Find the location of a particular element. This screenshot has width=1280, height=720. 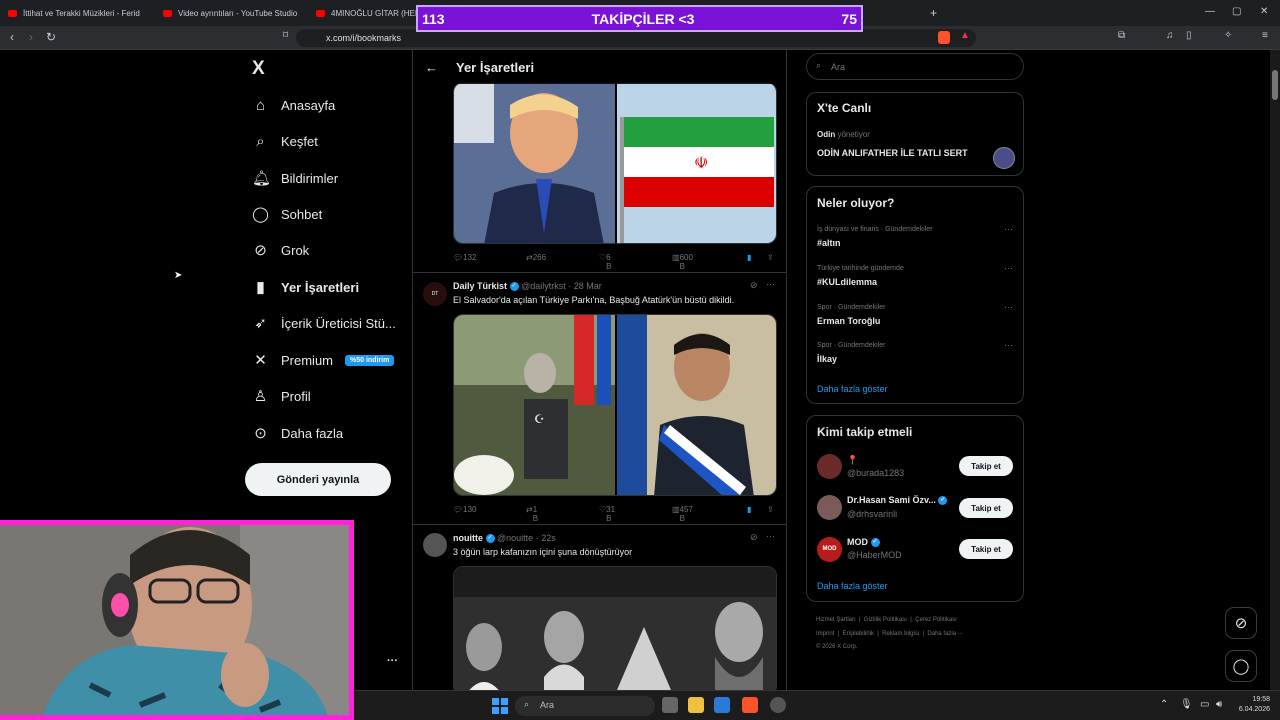

post-2-media: ☪ is located at coordinates (615, 405).